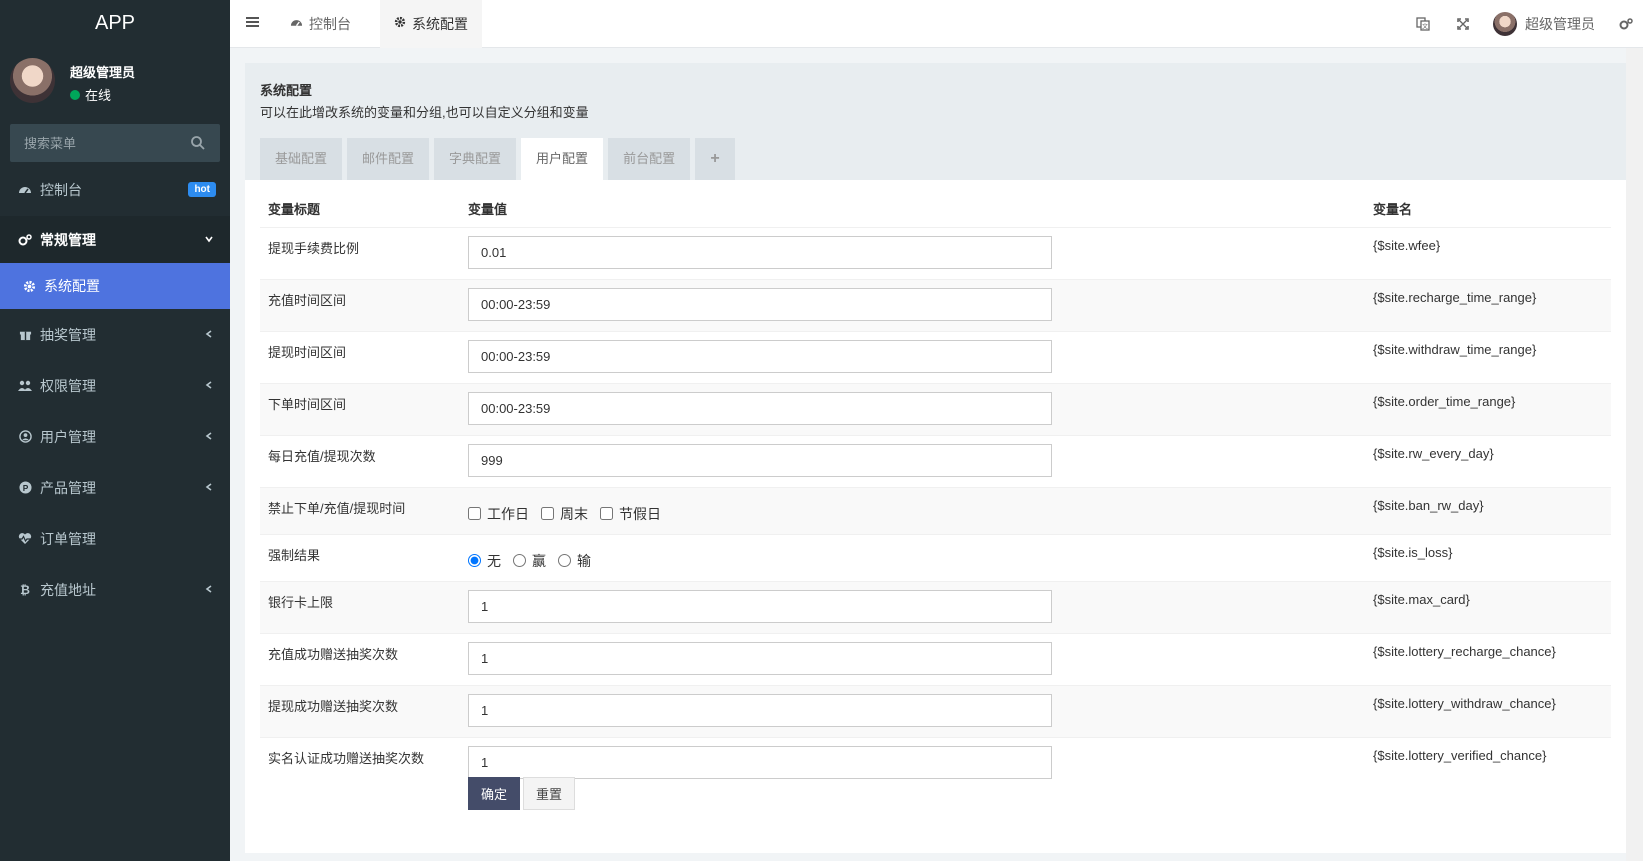  What do you see at coordinates (115, 239) in the screenshot?
I see `sidebar-item-general: 常规管理` at bounding box center [115, 239].